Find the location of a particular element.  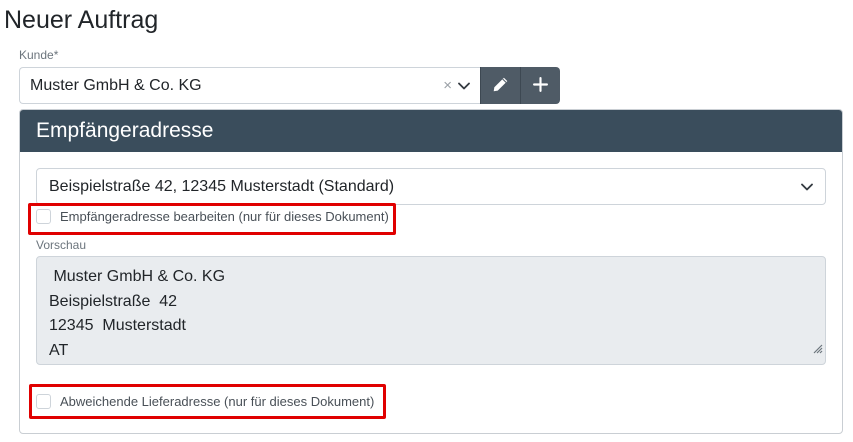

close-icon: × is located at coordinates (447, 85).